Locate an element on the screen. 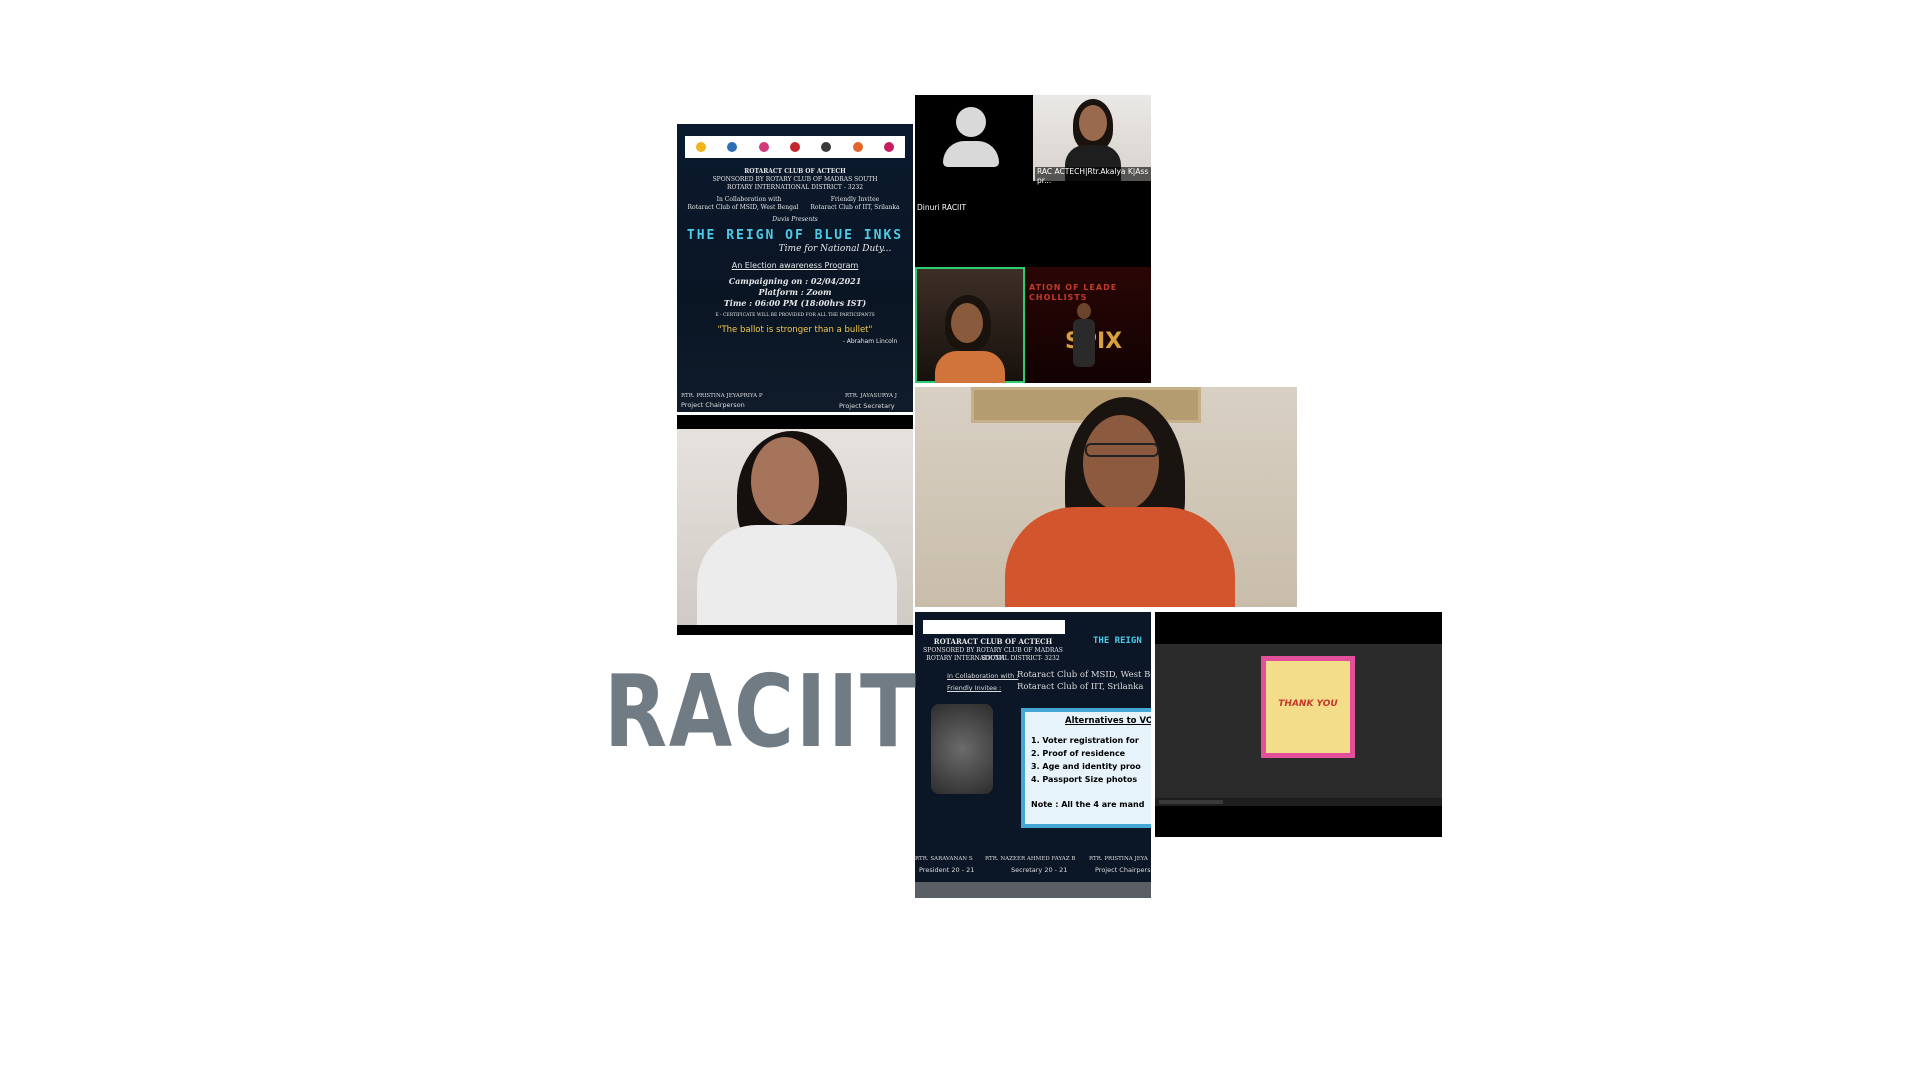 This screenshot has width=1920, height=1080. screen-share: THANK YOU is located at coordinates (1298, 724).